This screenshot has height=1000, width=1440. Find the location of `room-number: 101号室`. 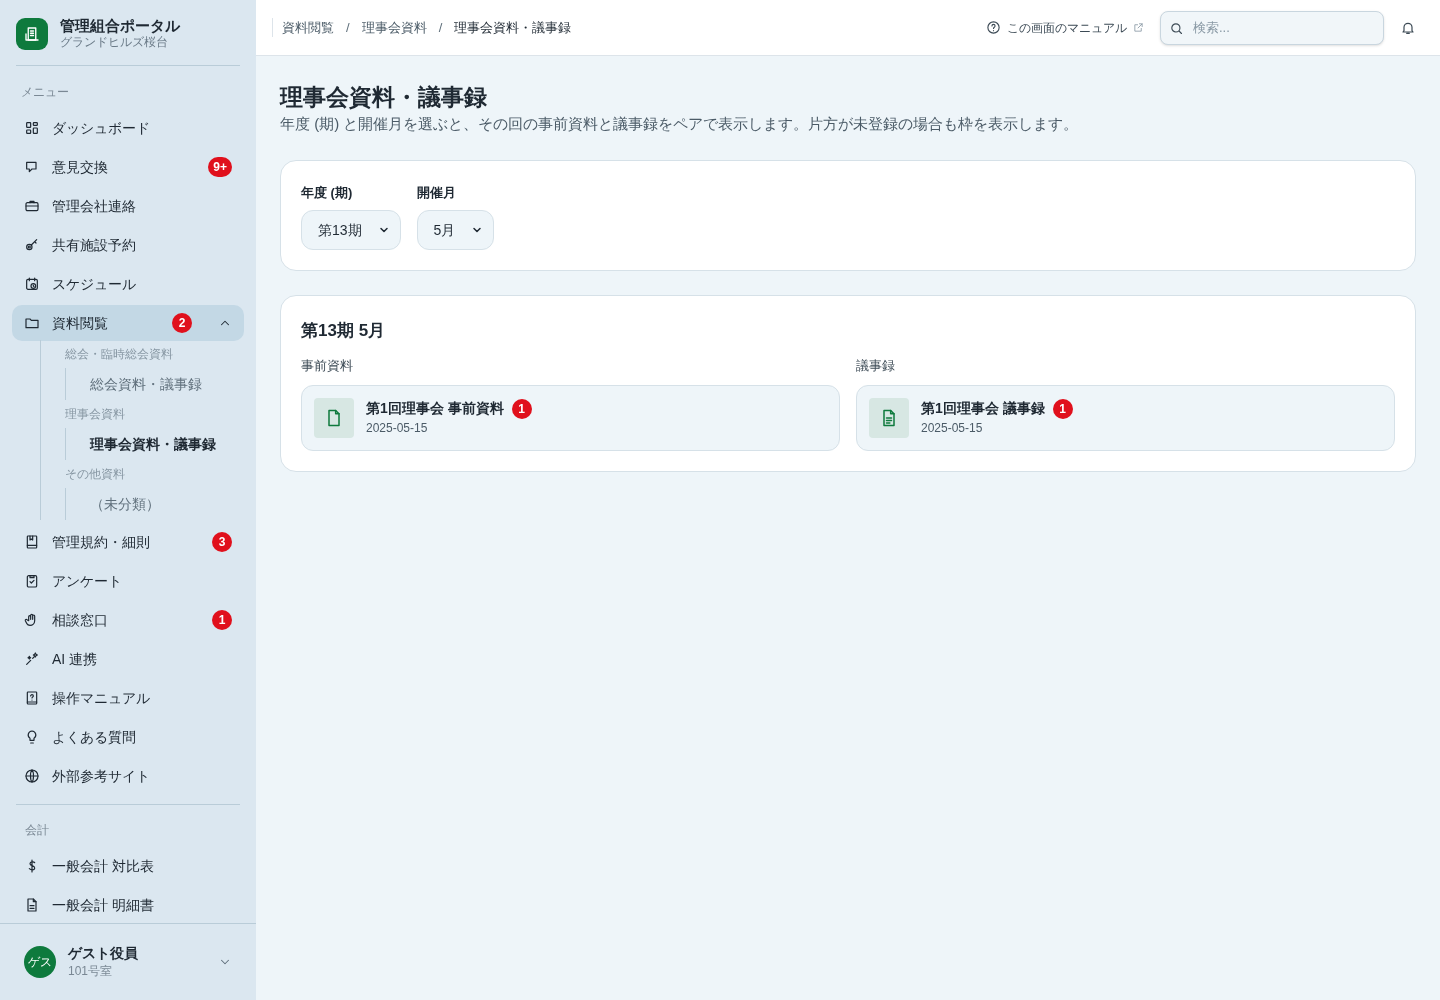

room-number: 101号室 is located at coordinates (91, 971).